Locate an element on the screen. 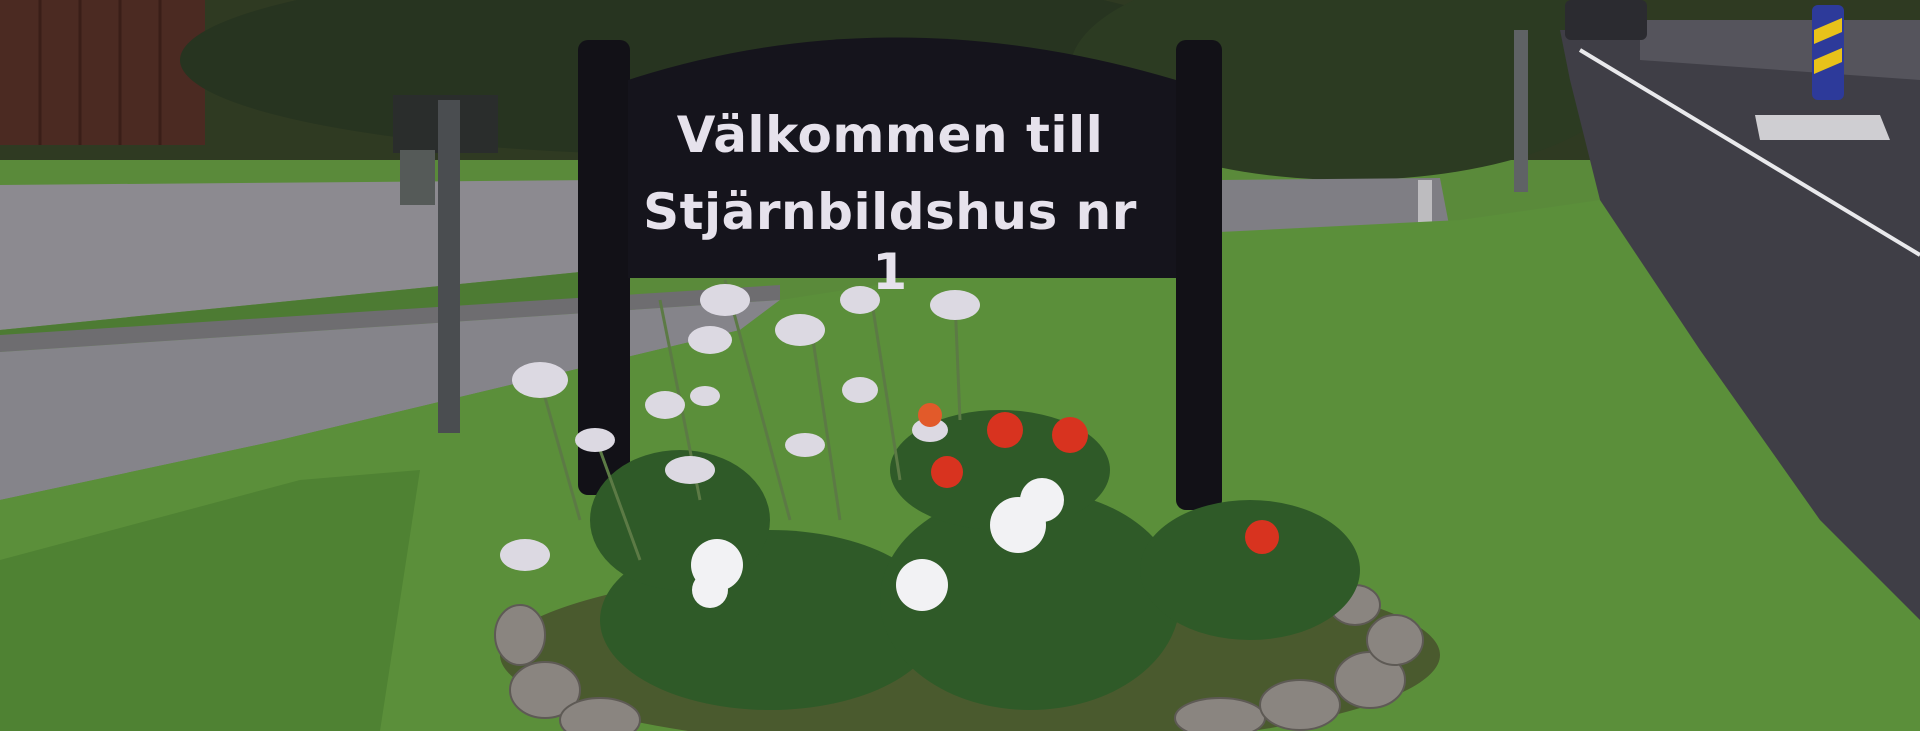 The width and height of the screenshot is (1920, 731). pole is located at coordinates (1521, 111).